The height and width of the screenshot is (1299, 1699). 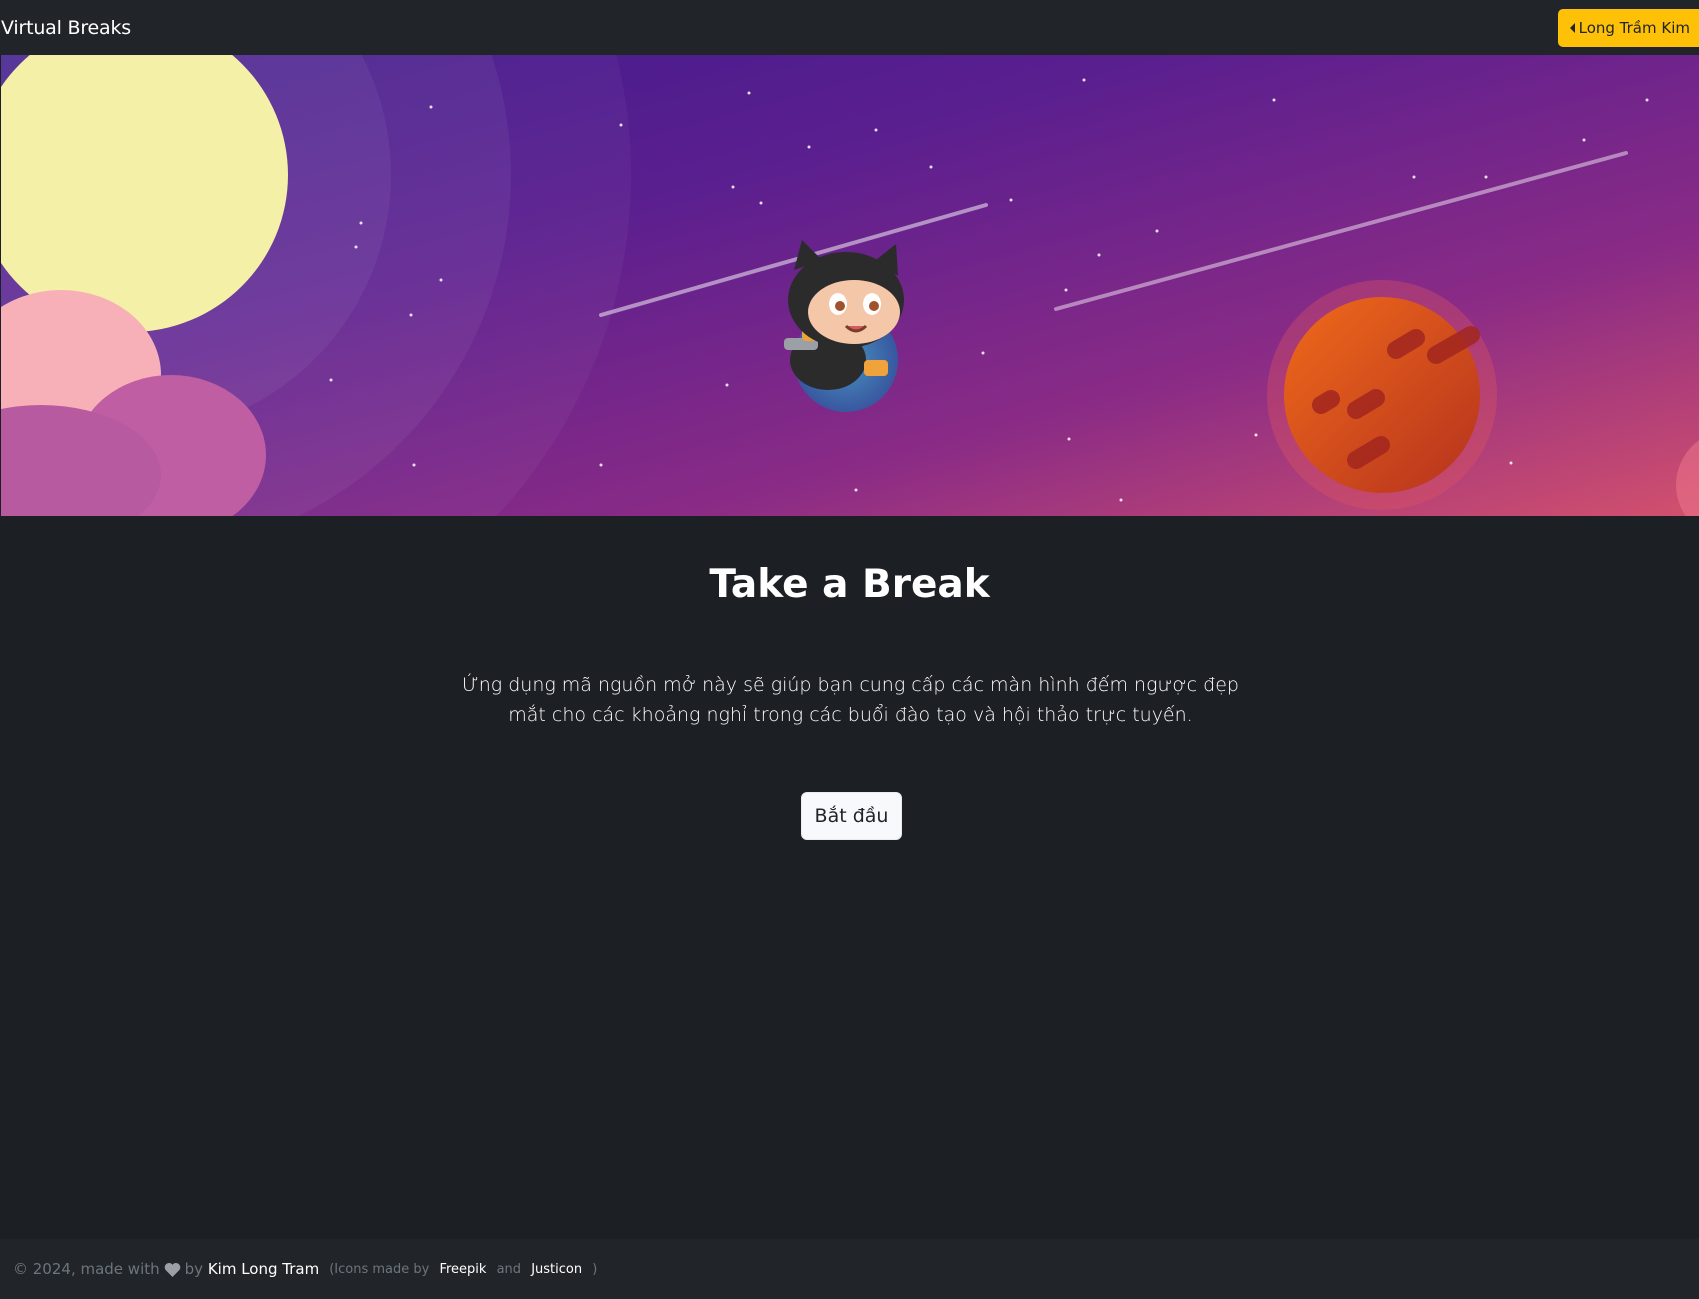 What do you see at coordinates (172, 1269) in the screenshot?
I see `heart-icon` at bounding box center [172, 1269].